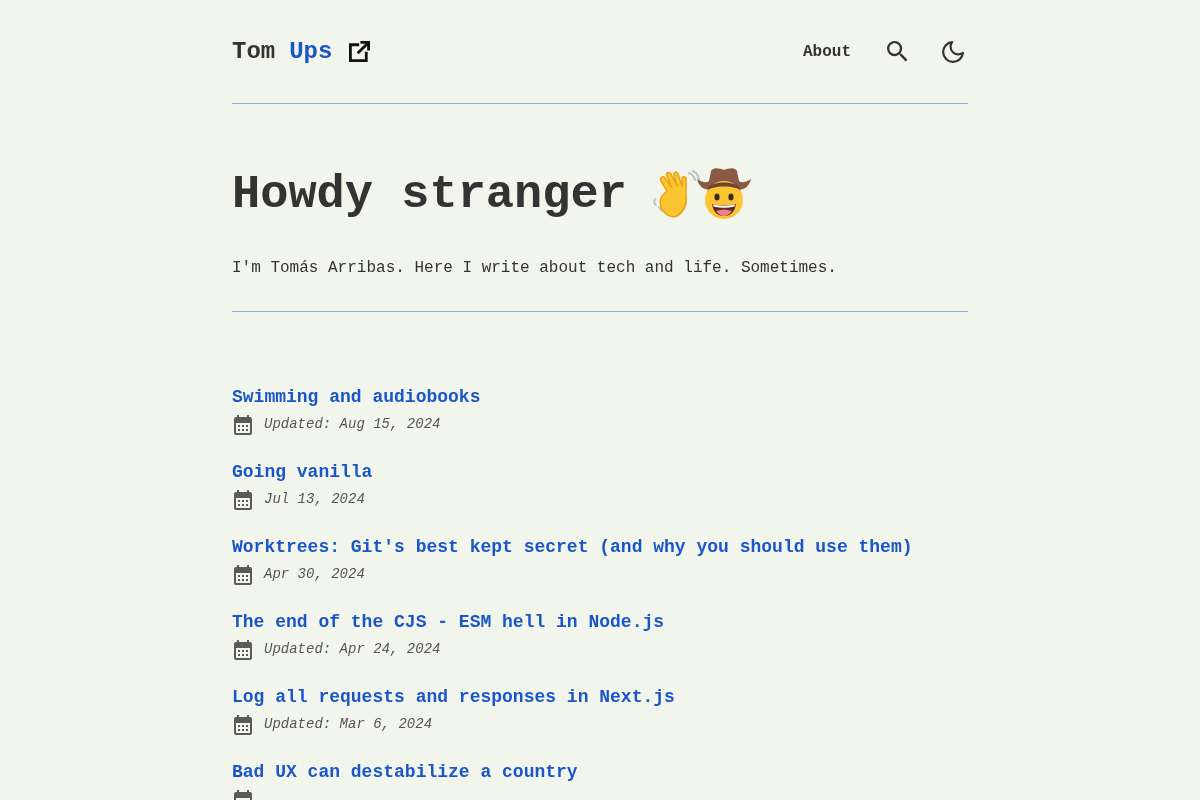 This screenshot has height=800, width=1200. I want to click on about-link: About, so click(827, 51).